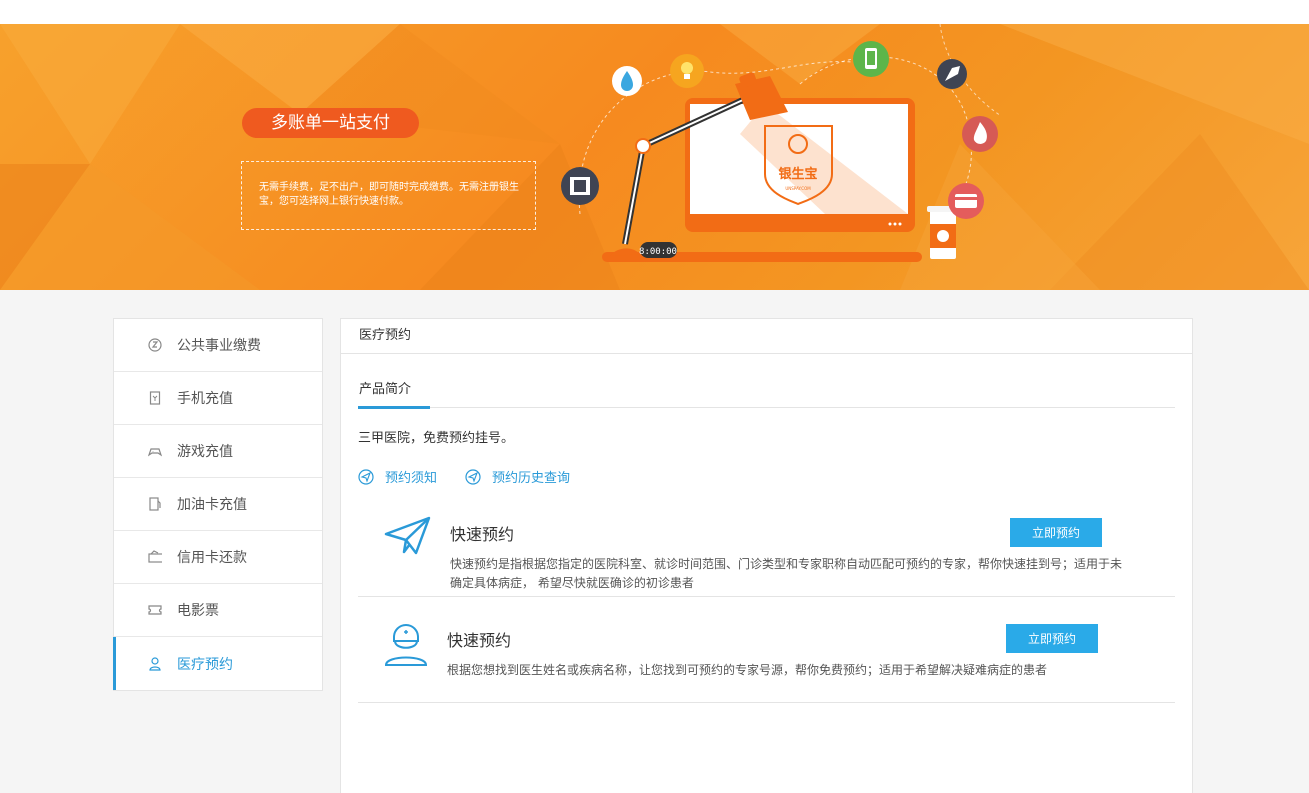  Describe the element at coordinates (798, 188) in the screenshot. I see `svg-text: UNSPAY.COM` at that location.